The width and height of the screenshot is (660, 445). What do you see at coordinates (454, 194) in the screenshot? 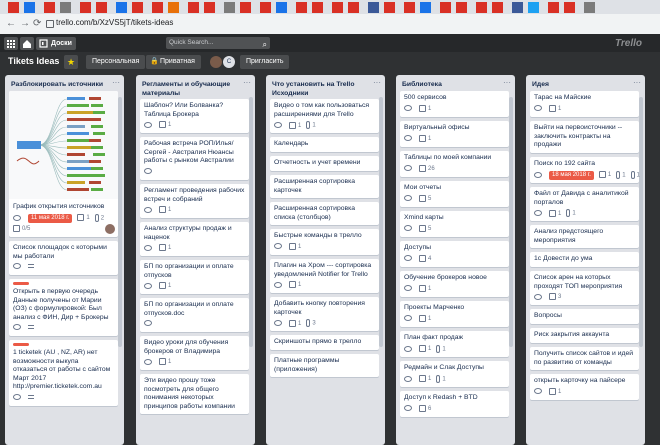
I see `list-card: Мои отчеты 5` at bounding box center [454, 194].